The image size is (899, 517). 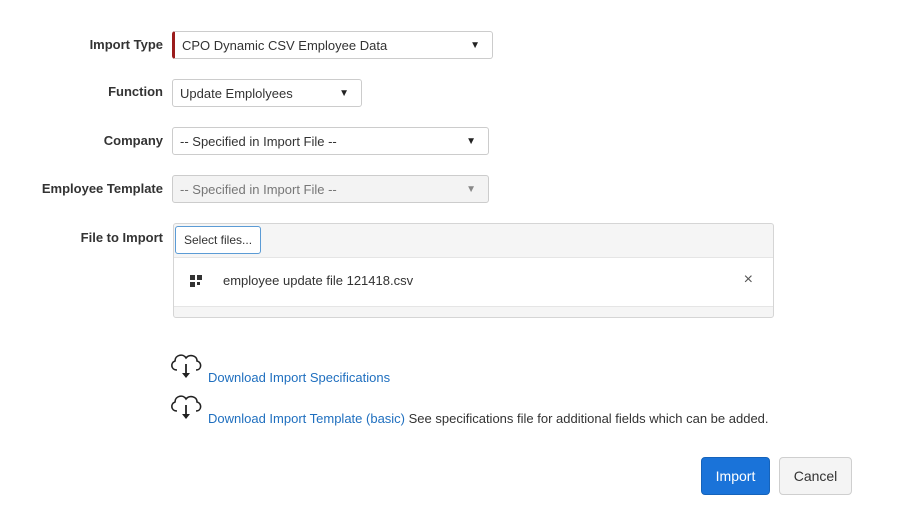 What do you see at coordinates (306, 418) in the screenshot?
I see `download-import-template-link: Download Import Template (basic)` at bounding box center [306, 418].